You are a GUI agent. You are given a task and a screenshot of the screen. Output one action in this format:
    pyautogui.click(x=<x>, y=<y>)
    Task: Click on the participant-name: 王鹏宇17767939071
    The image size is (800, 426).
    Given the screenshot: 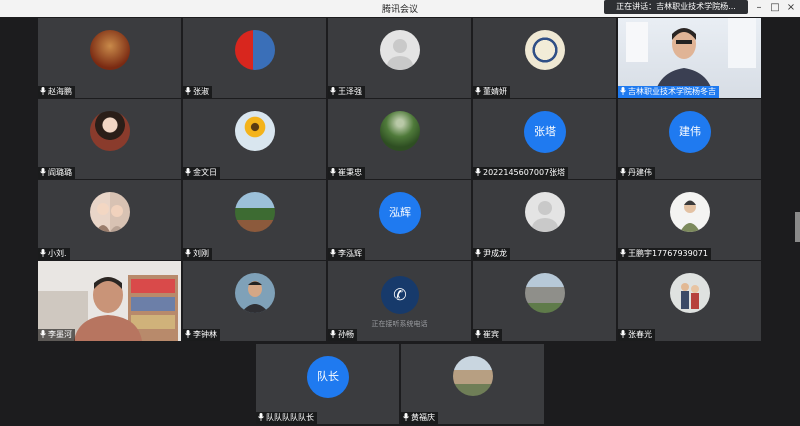 What is the action you would take?
    pyautogui.click(x=668, y=253)
    